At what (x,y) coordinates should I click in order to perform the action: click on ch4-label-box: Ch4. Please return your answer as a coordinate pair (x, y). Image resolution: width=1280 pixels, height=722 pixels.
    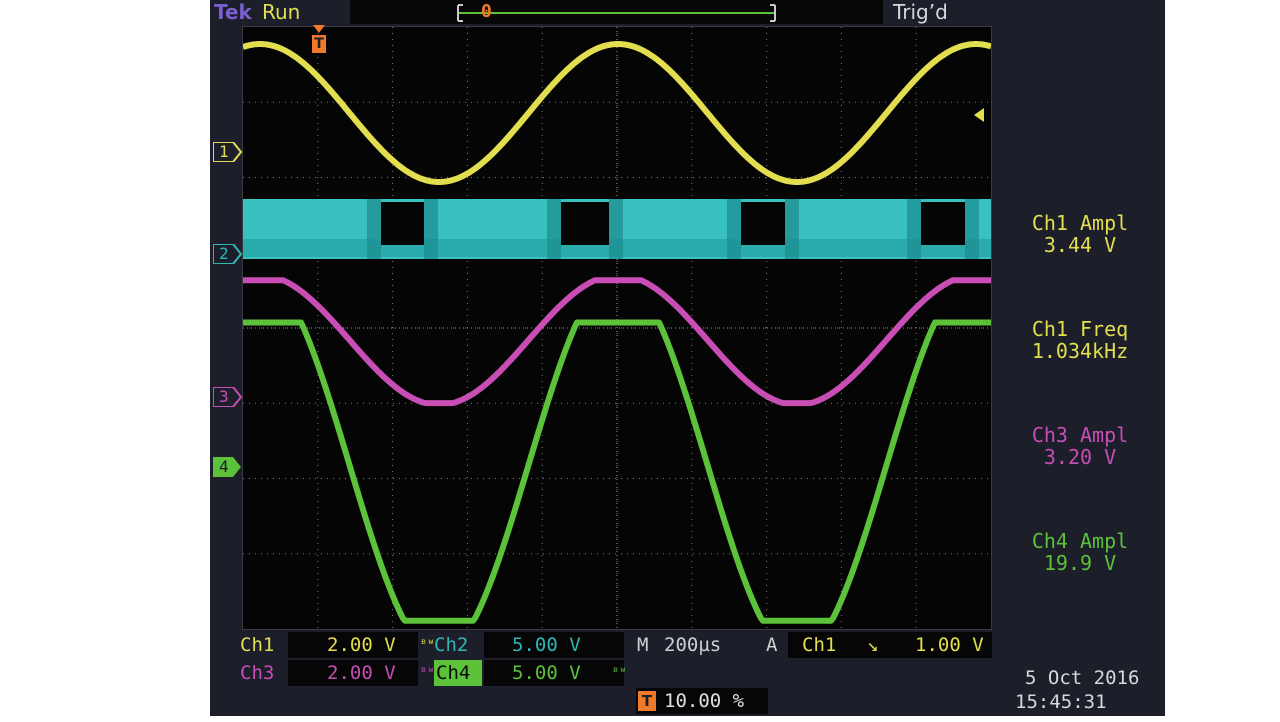
    Looking at the image, I should click on (458, 673).